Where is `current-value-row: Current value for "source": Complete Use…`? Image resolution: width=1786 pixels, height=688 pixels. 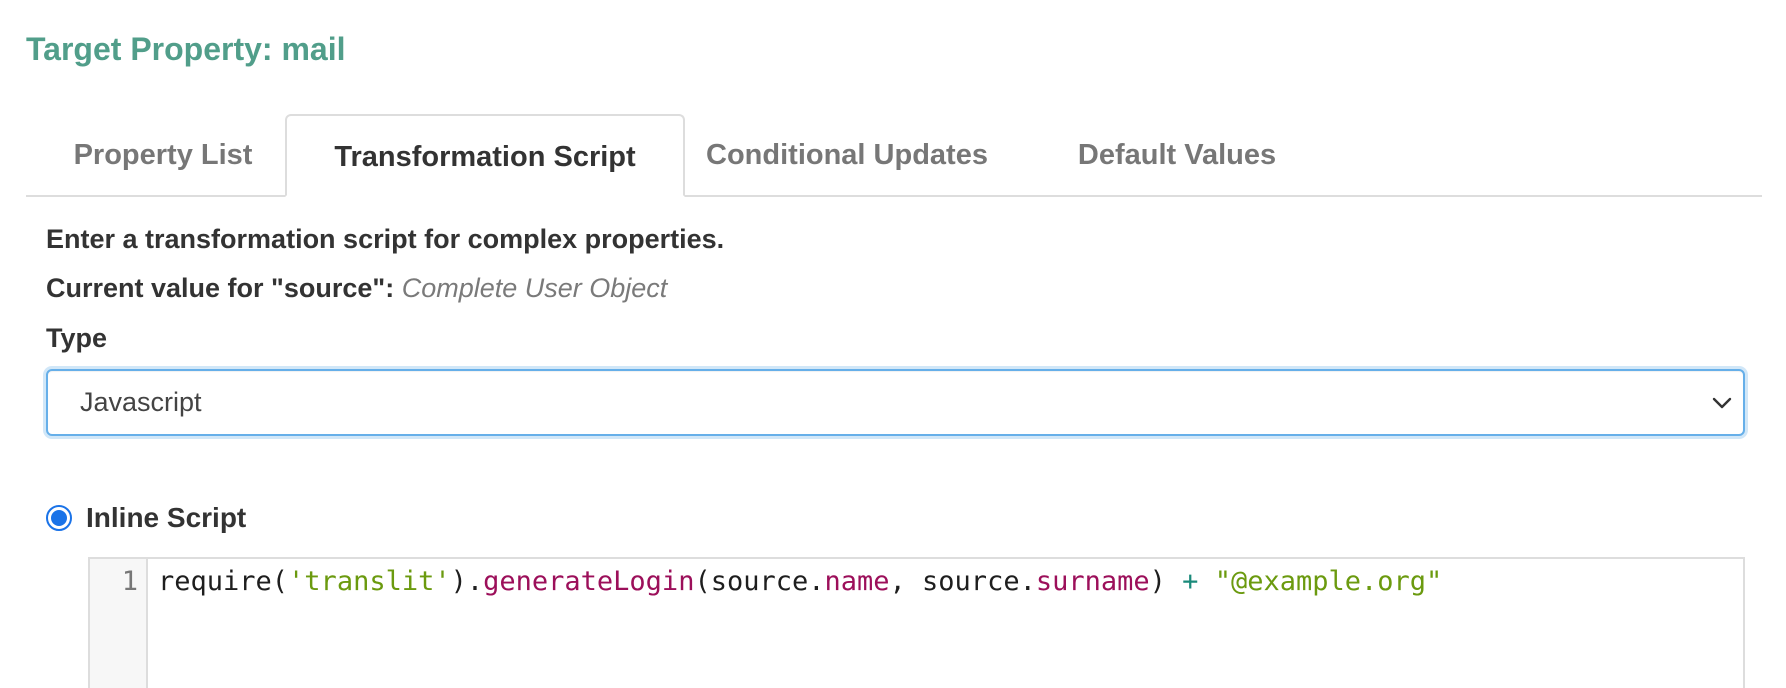
current-value-row: Current value for "source": Complete Use… is located at coordinates (356, 288).